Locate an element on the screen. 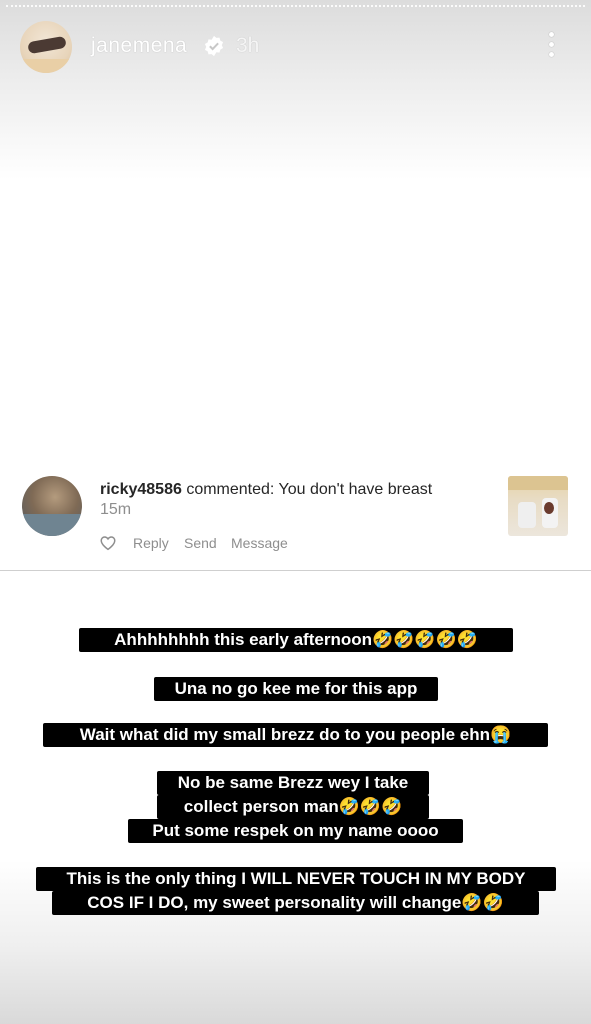  commenter-username: ricky48586 is located at coordinates (141, 489).